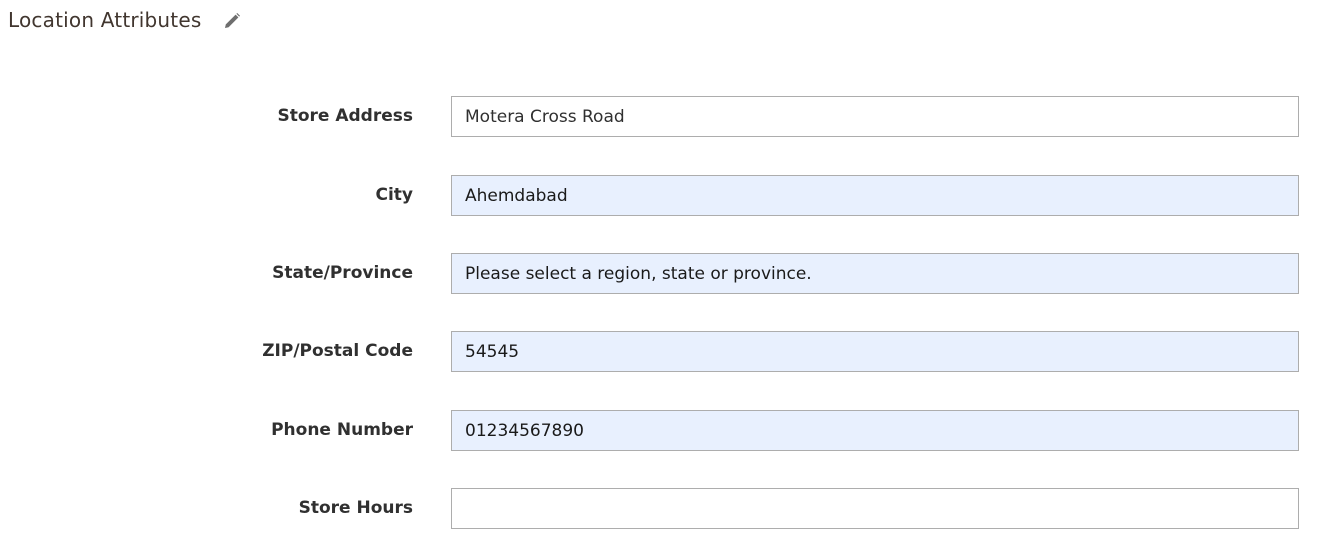 This screenshot has width=1321, height=537. I want to click on zip-postal-code-input, so click(875, 351).